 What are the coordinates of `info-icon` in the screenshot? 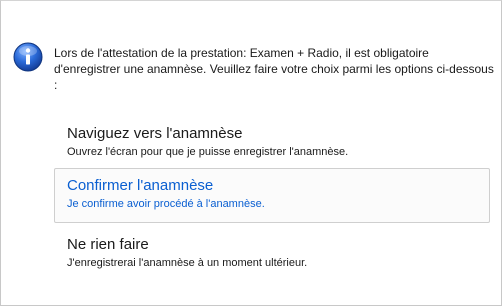 It's located at (28, 57).